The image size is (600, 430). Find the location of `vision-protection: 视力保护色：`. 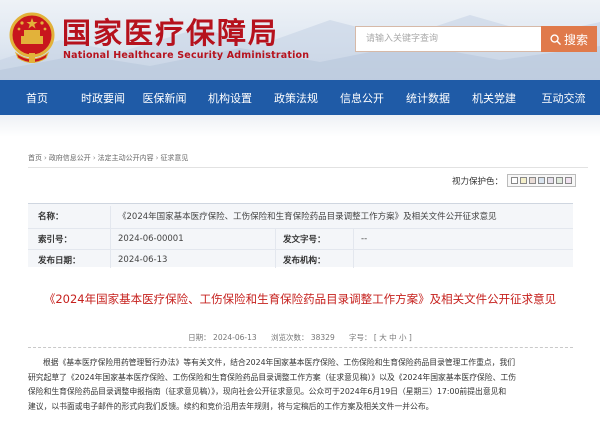

vision-protection: 视力保护色： is located at coordinates (514, 180).